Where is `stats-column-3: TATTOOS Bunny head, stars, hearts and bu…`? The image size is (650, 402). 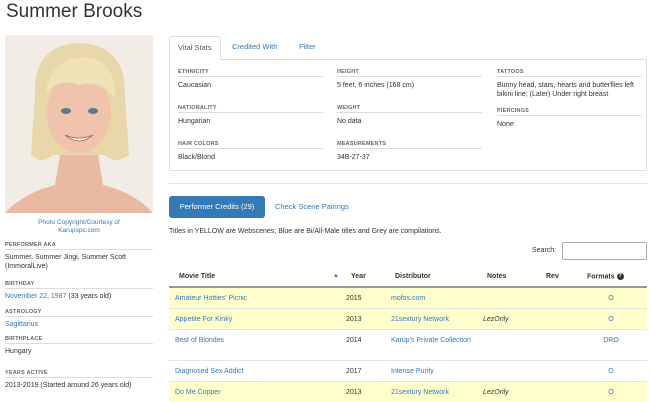 stats-column-3: TATTOOS Bunny head, stars, hearts and bu… is located at coordinates (569, 106).